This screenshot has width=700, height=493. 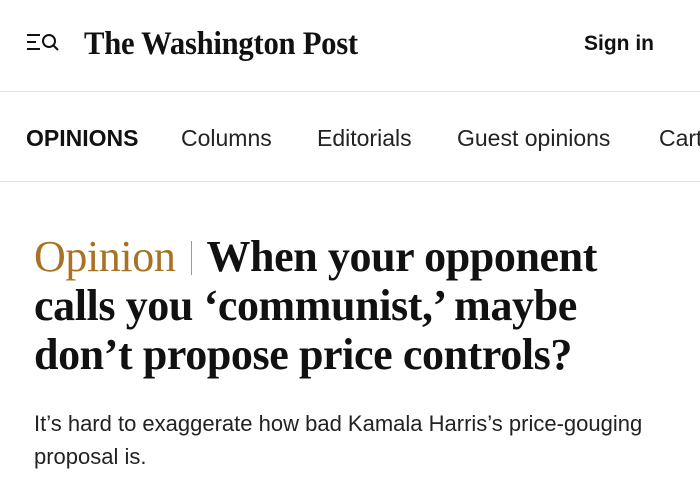 What do you see at coordinates (82, 138) in the screenshot?
I see `nav-section-opinions: OPINIONS` at bounding box center [82, 138].